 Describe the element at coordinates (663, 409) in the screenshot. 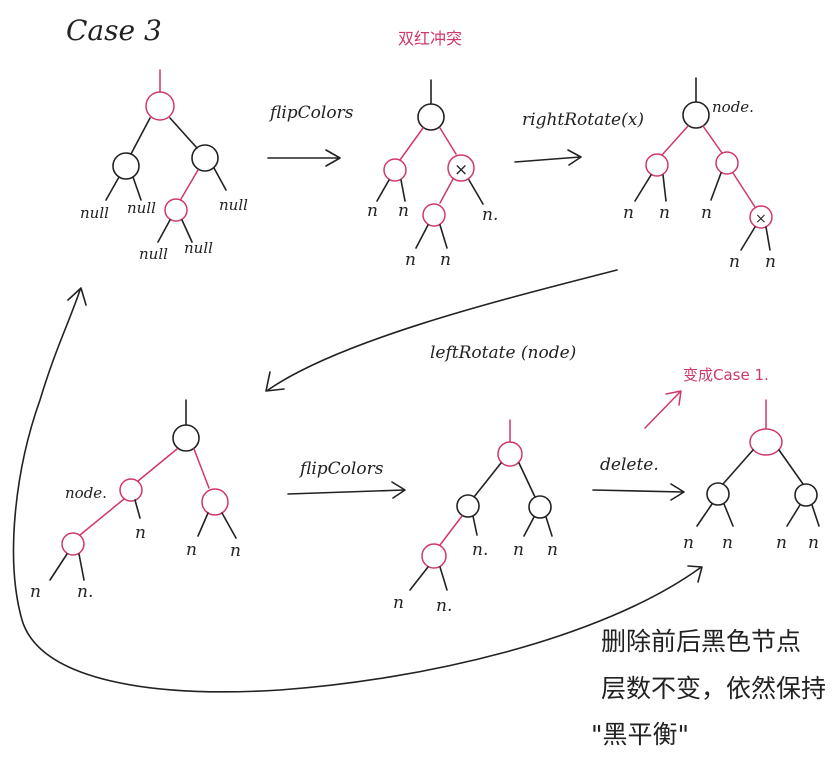

I see `red-arrow-icon` at that location.